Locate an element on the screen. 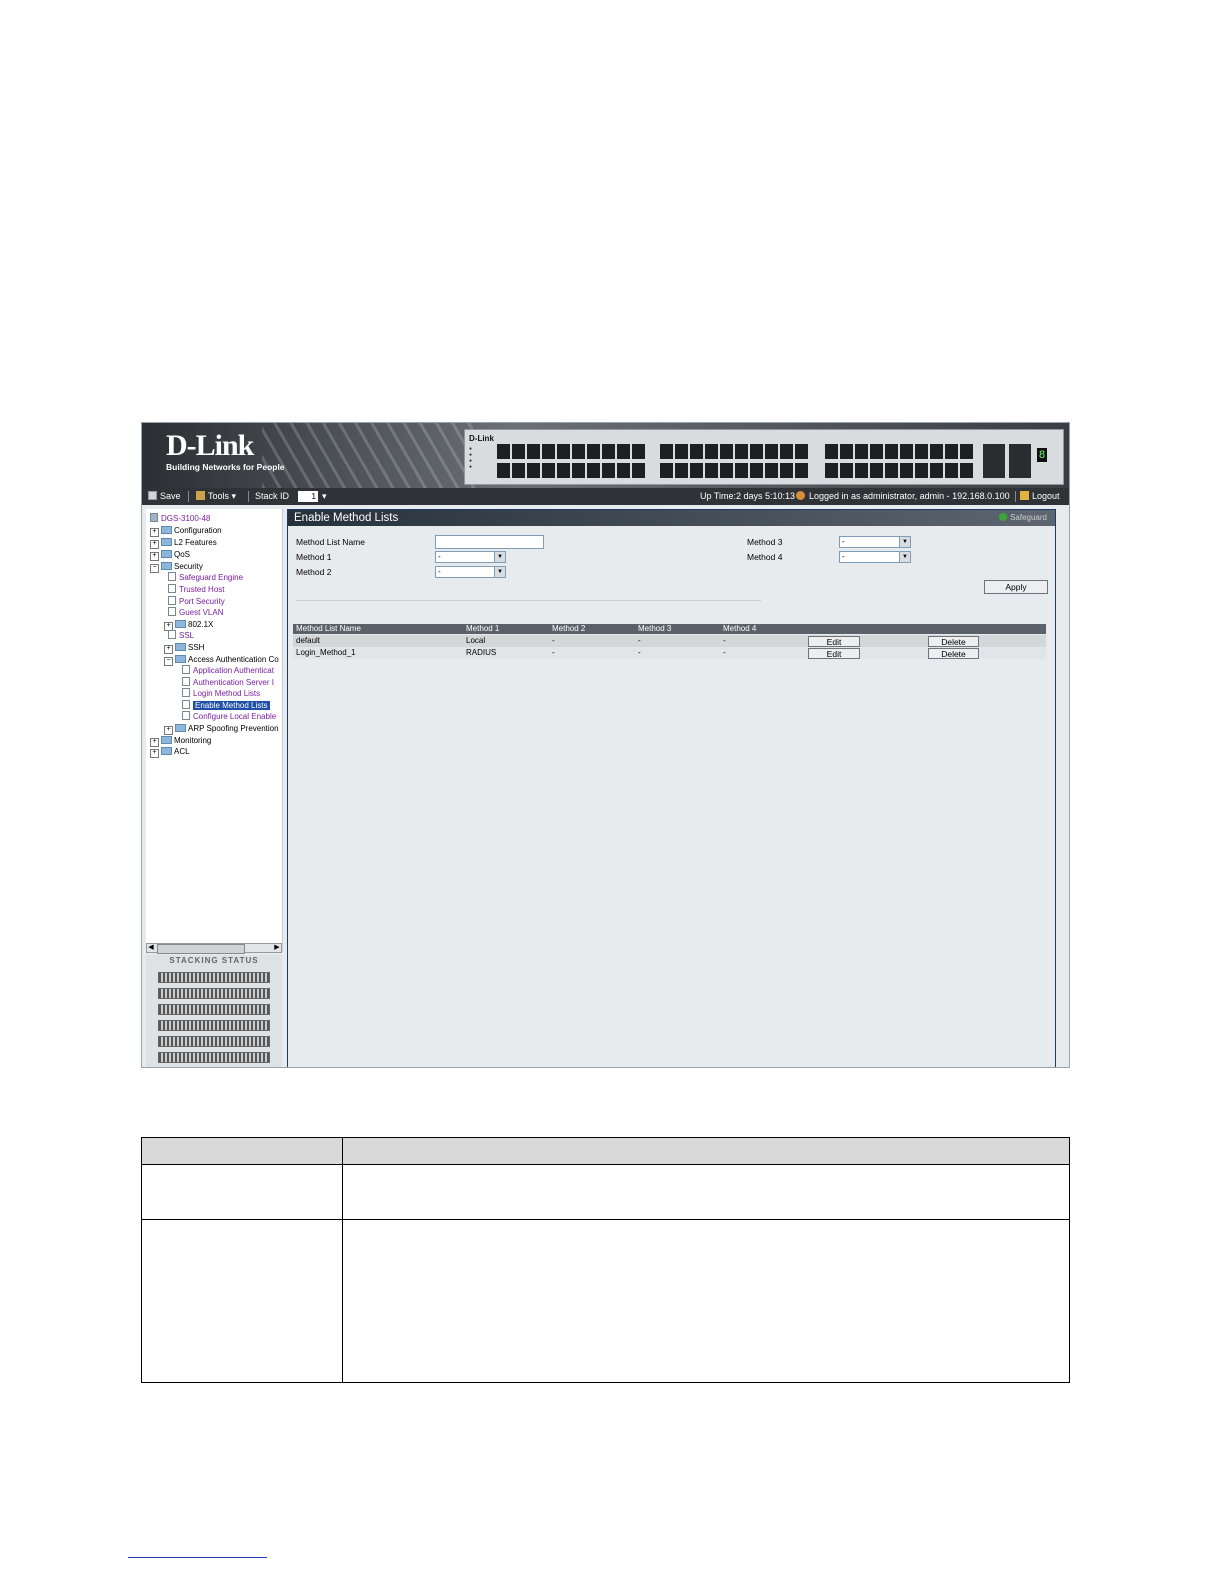 This screenshot has height=1584, width=1224. description-table-row-divider is located at coordinates (605, 1219).